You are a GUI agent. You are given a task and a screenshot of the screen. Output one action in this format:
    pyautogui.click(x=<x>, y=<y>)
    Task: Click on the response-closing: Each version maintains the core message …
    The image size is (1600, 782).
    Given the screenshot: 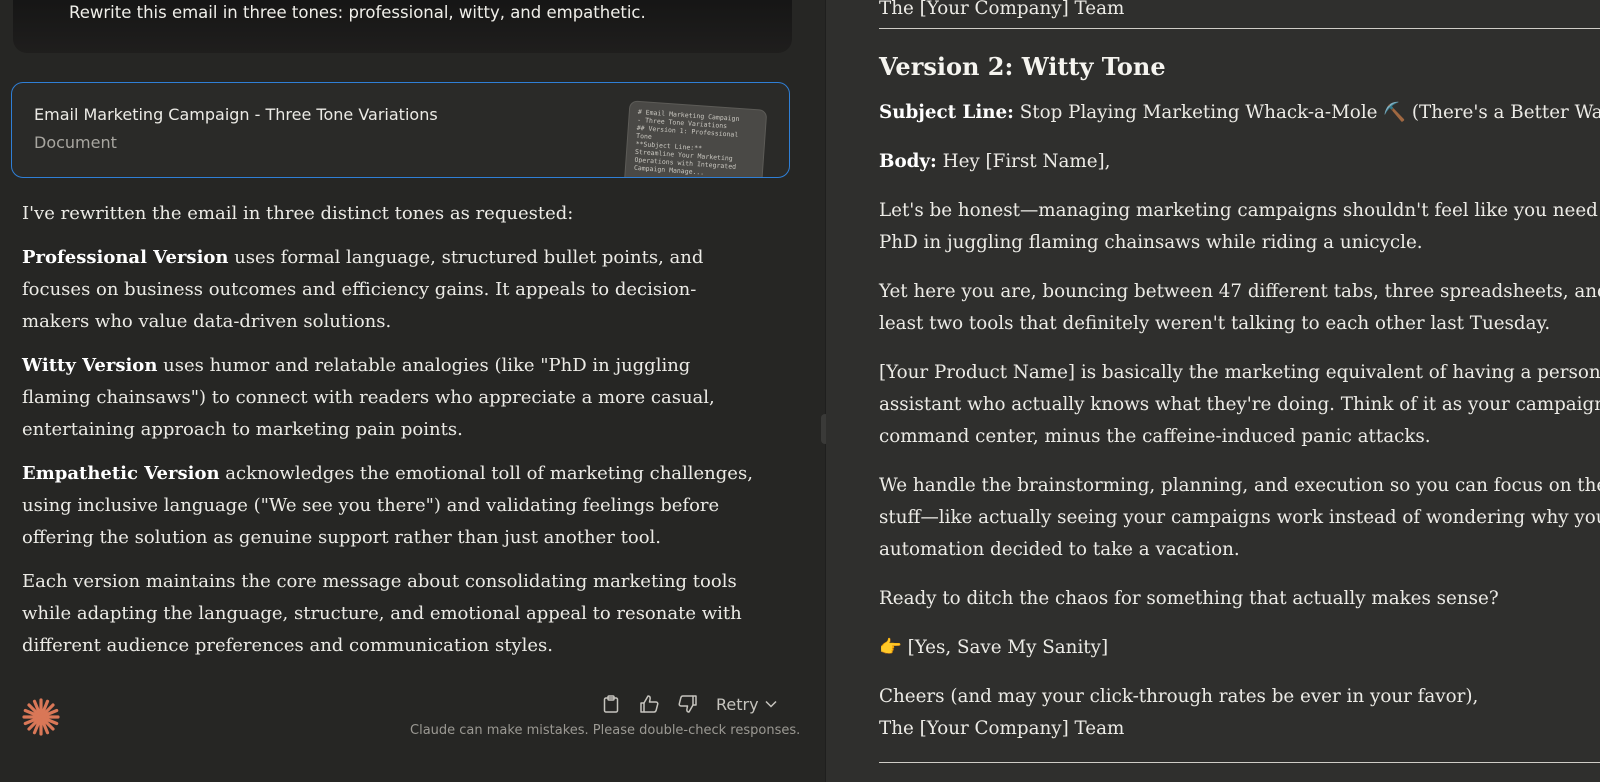 What is the action you would take?
    pyautogui.click(x=382, y=613)
    